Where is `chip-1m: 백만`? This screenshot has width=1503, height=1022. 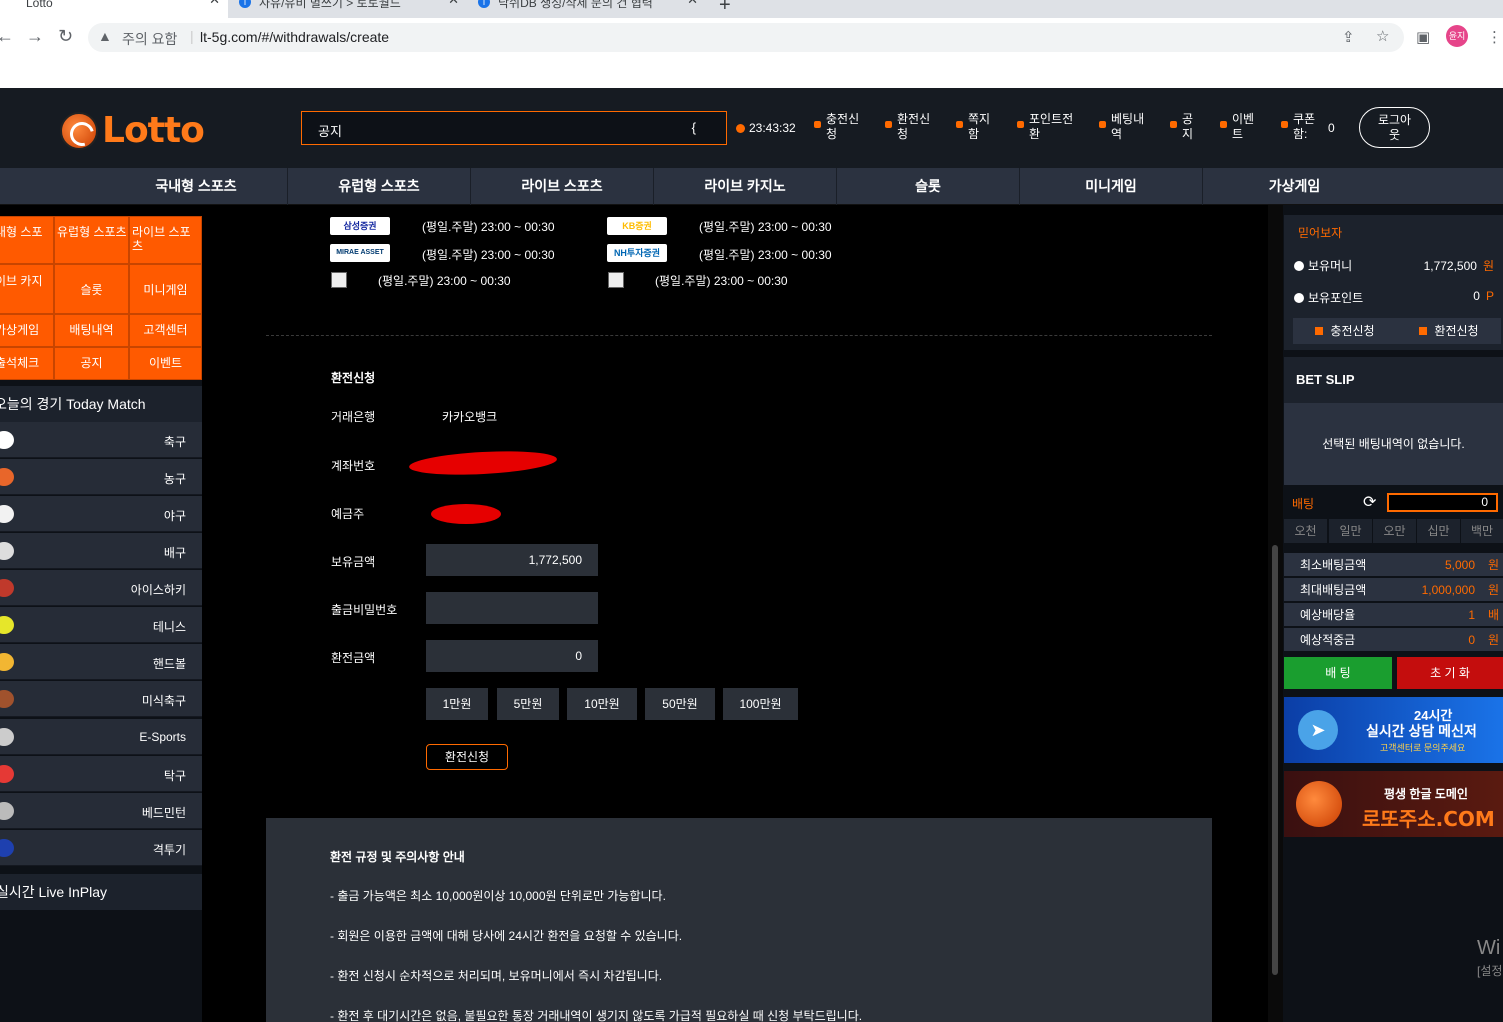
chip-1m: 백만 is located at coordinates (1482, 531).